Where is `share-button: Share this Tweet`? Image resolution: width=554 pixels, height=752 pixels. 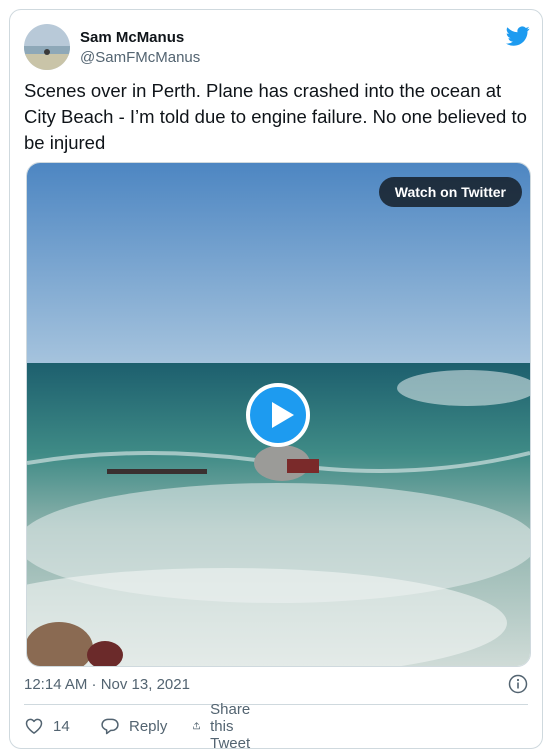
share-button: Share this Tweet is located at coordinates (226, 726).